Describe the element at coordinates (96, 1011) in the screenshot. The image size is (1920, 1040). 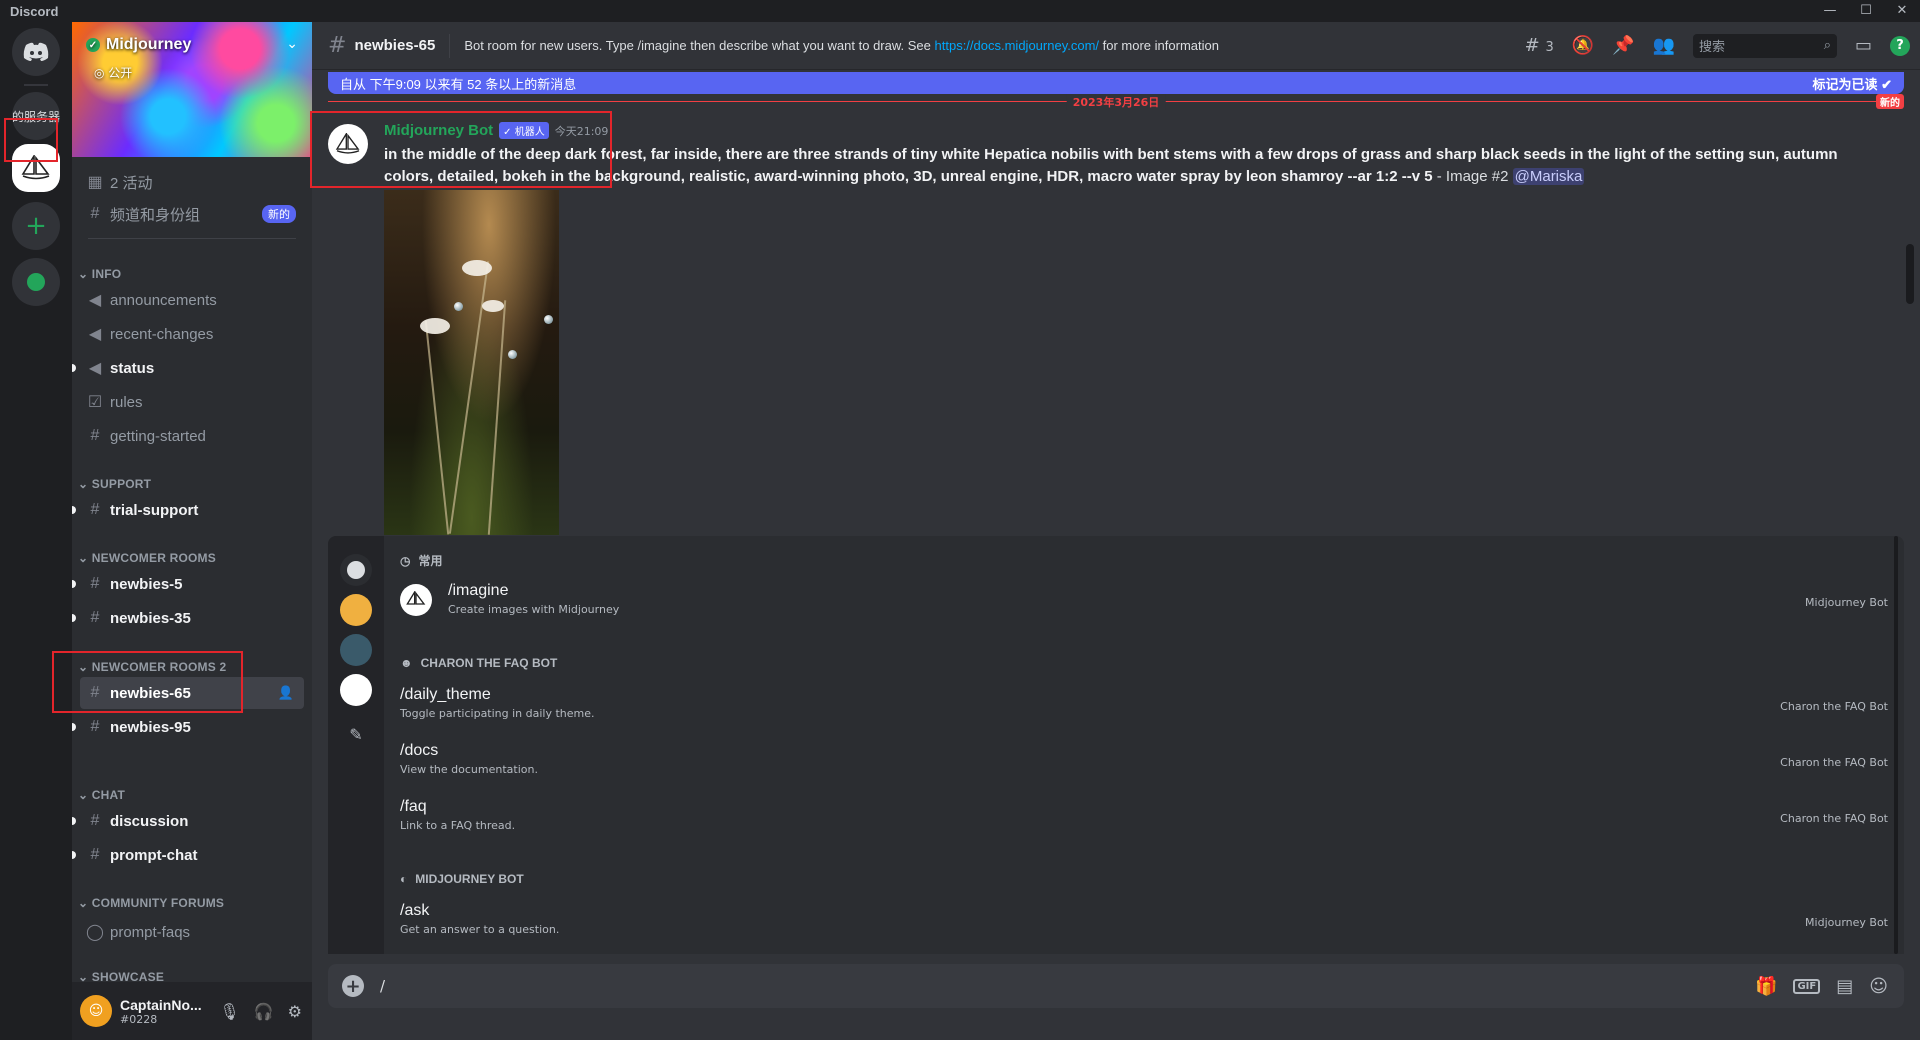
I see `avatar: ☺` at that location.